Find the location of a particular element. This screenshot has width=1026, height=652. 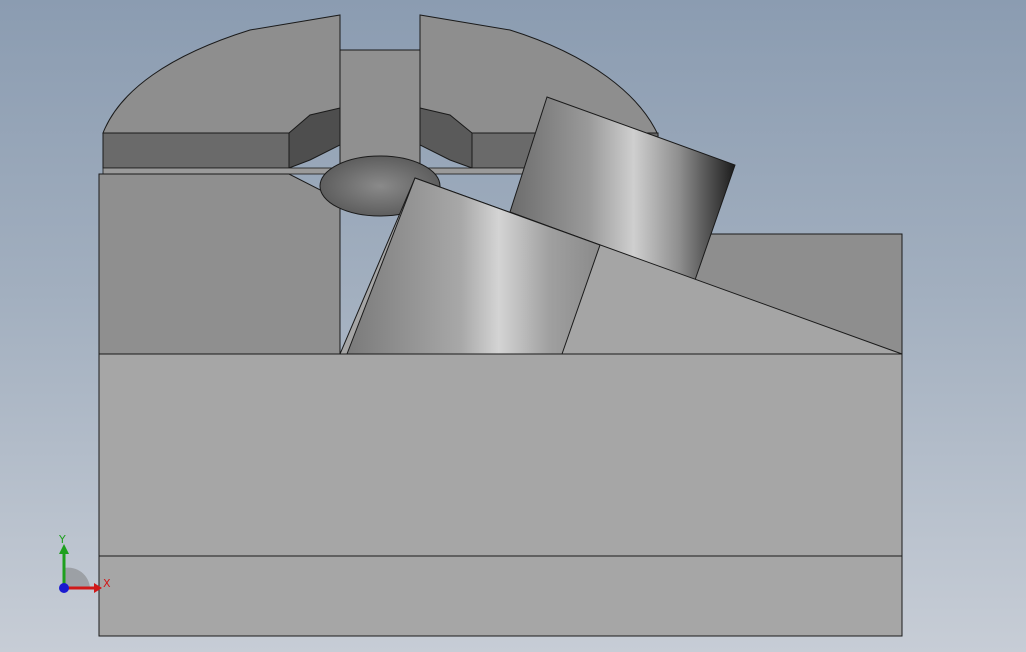

z-axis-dot is located at coordinates (64, 588).